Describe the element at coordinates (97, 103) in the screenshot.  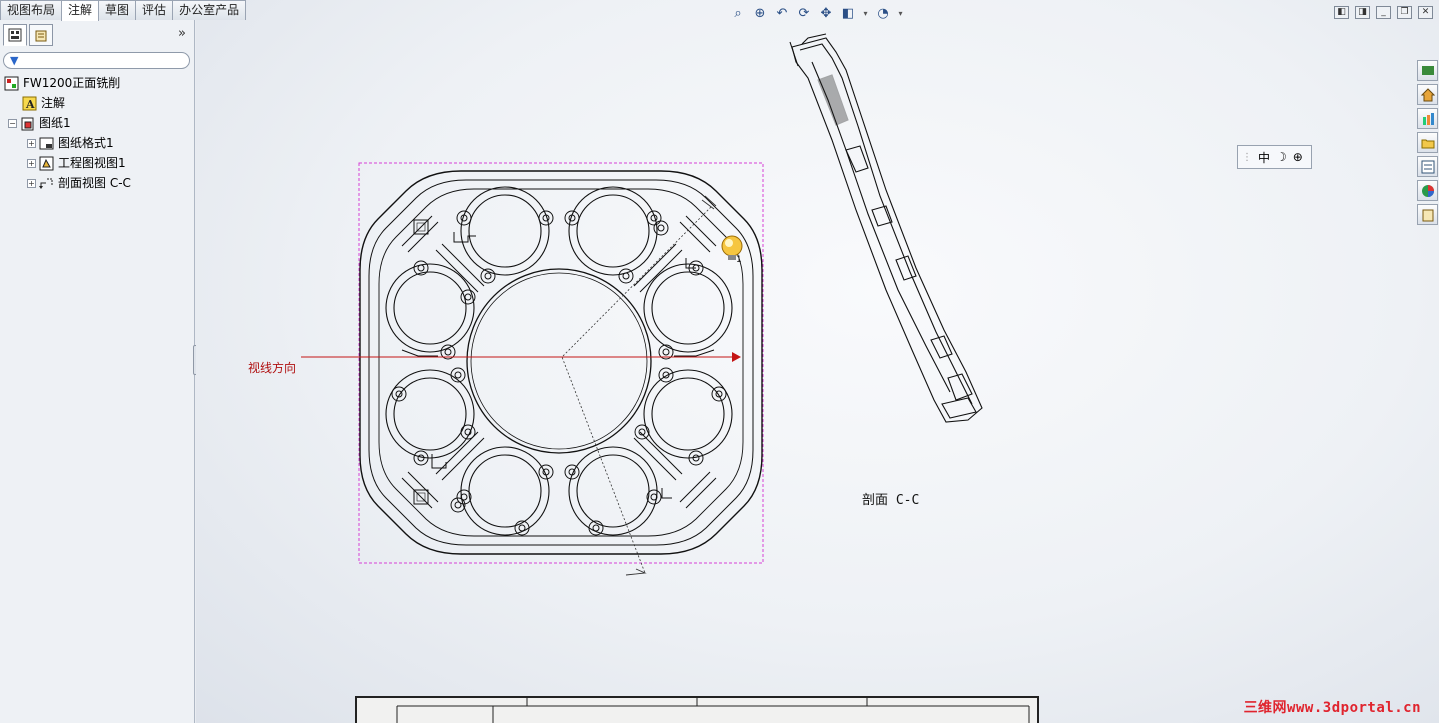
I see `tree-item-annotations: A 注解` at that location.